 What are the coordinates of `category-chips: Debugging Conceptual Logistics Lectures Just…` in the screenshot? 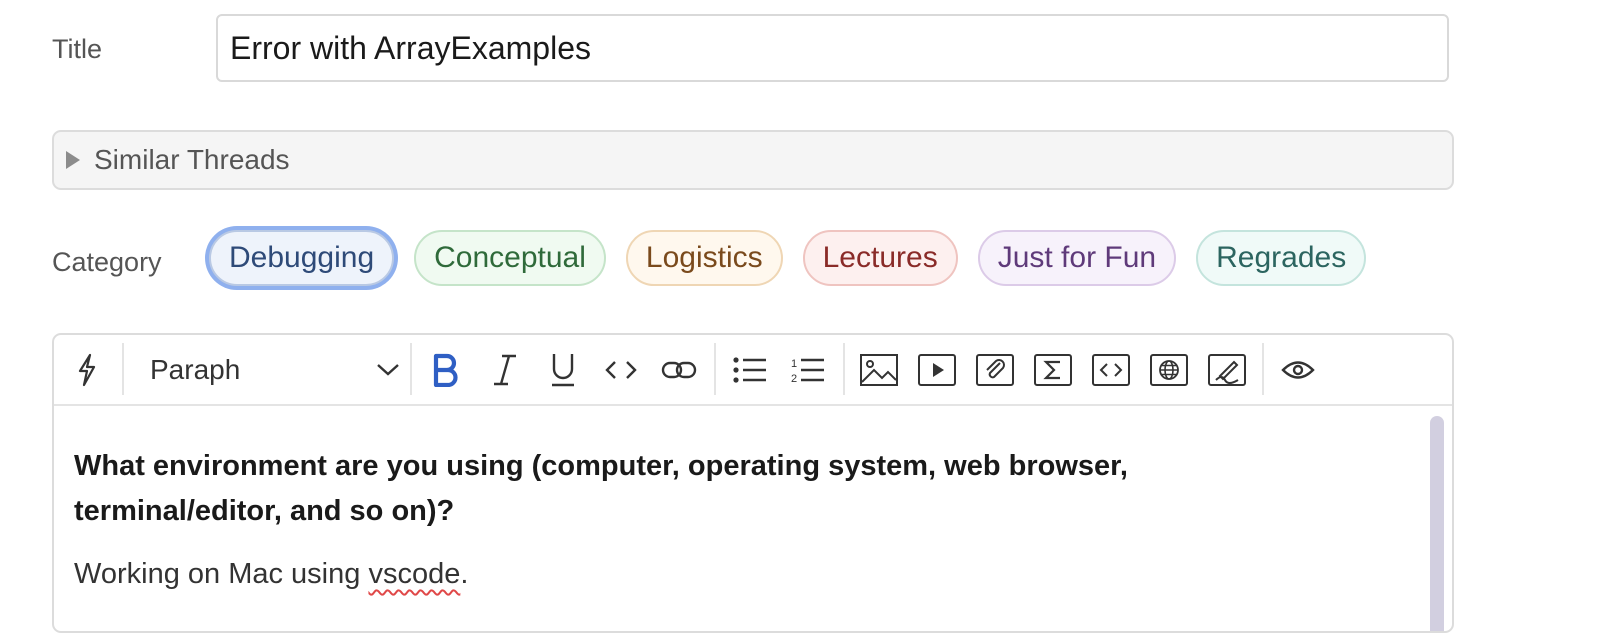 It's located at (788, 258).